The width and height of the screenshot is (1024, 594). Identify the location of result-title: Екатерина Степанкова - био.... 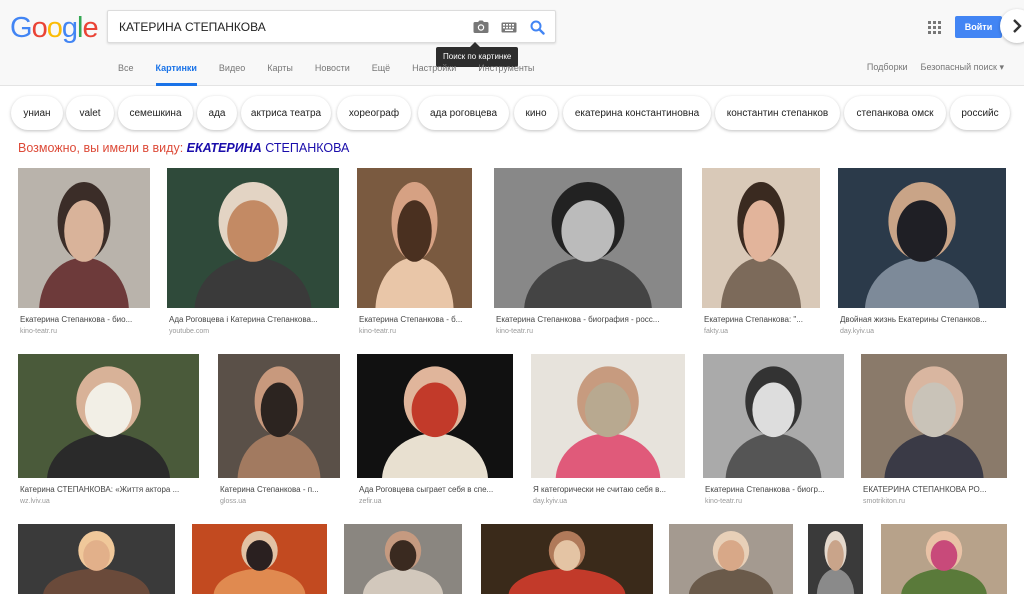
(86, 319).